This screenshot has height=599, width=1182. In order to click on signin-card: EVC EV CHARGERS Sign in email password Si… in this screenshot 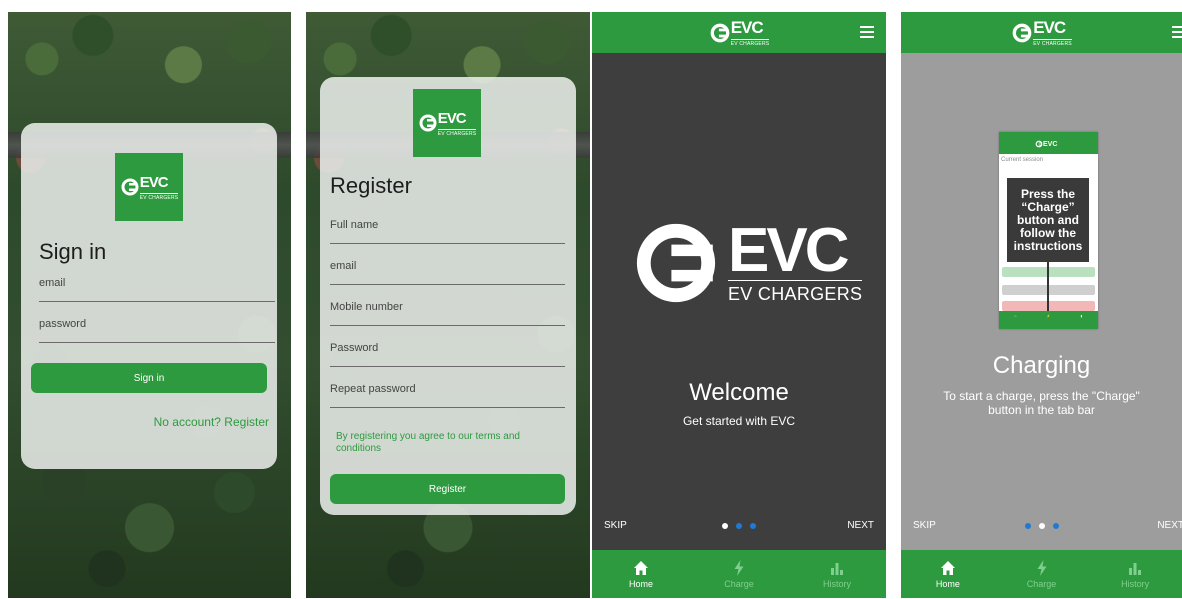, I will do `click(149, 296)`.